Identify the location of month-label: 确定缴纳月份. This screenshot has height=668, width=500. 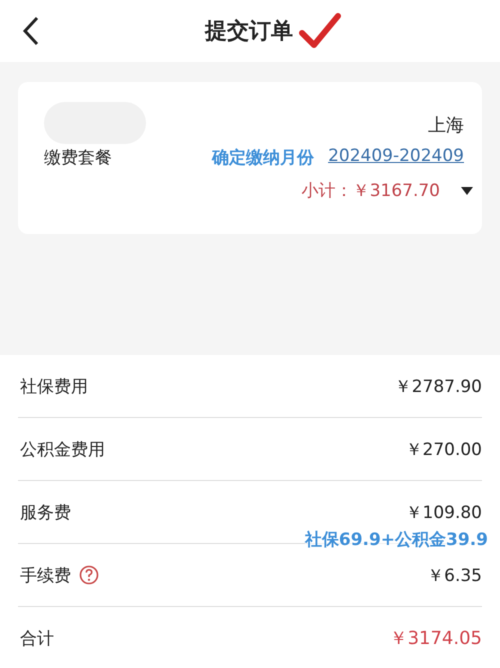
(263, 158).